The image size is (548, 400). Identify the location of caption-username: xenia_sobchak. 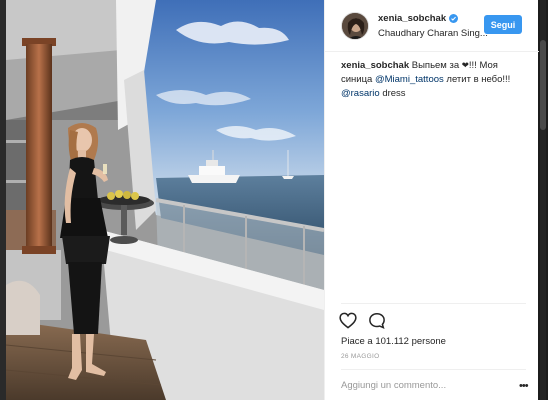
(375, 65).